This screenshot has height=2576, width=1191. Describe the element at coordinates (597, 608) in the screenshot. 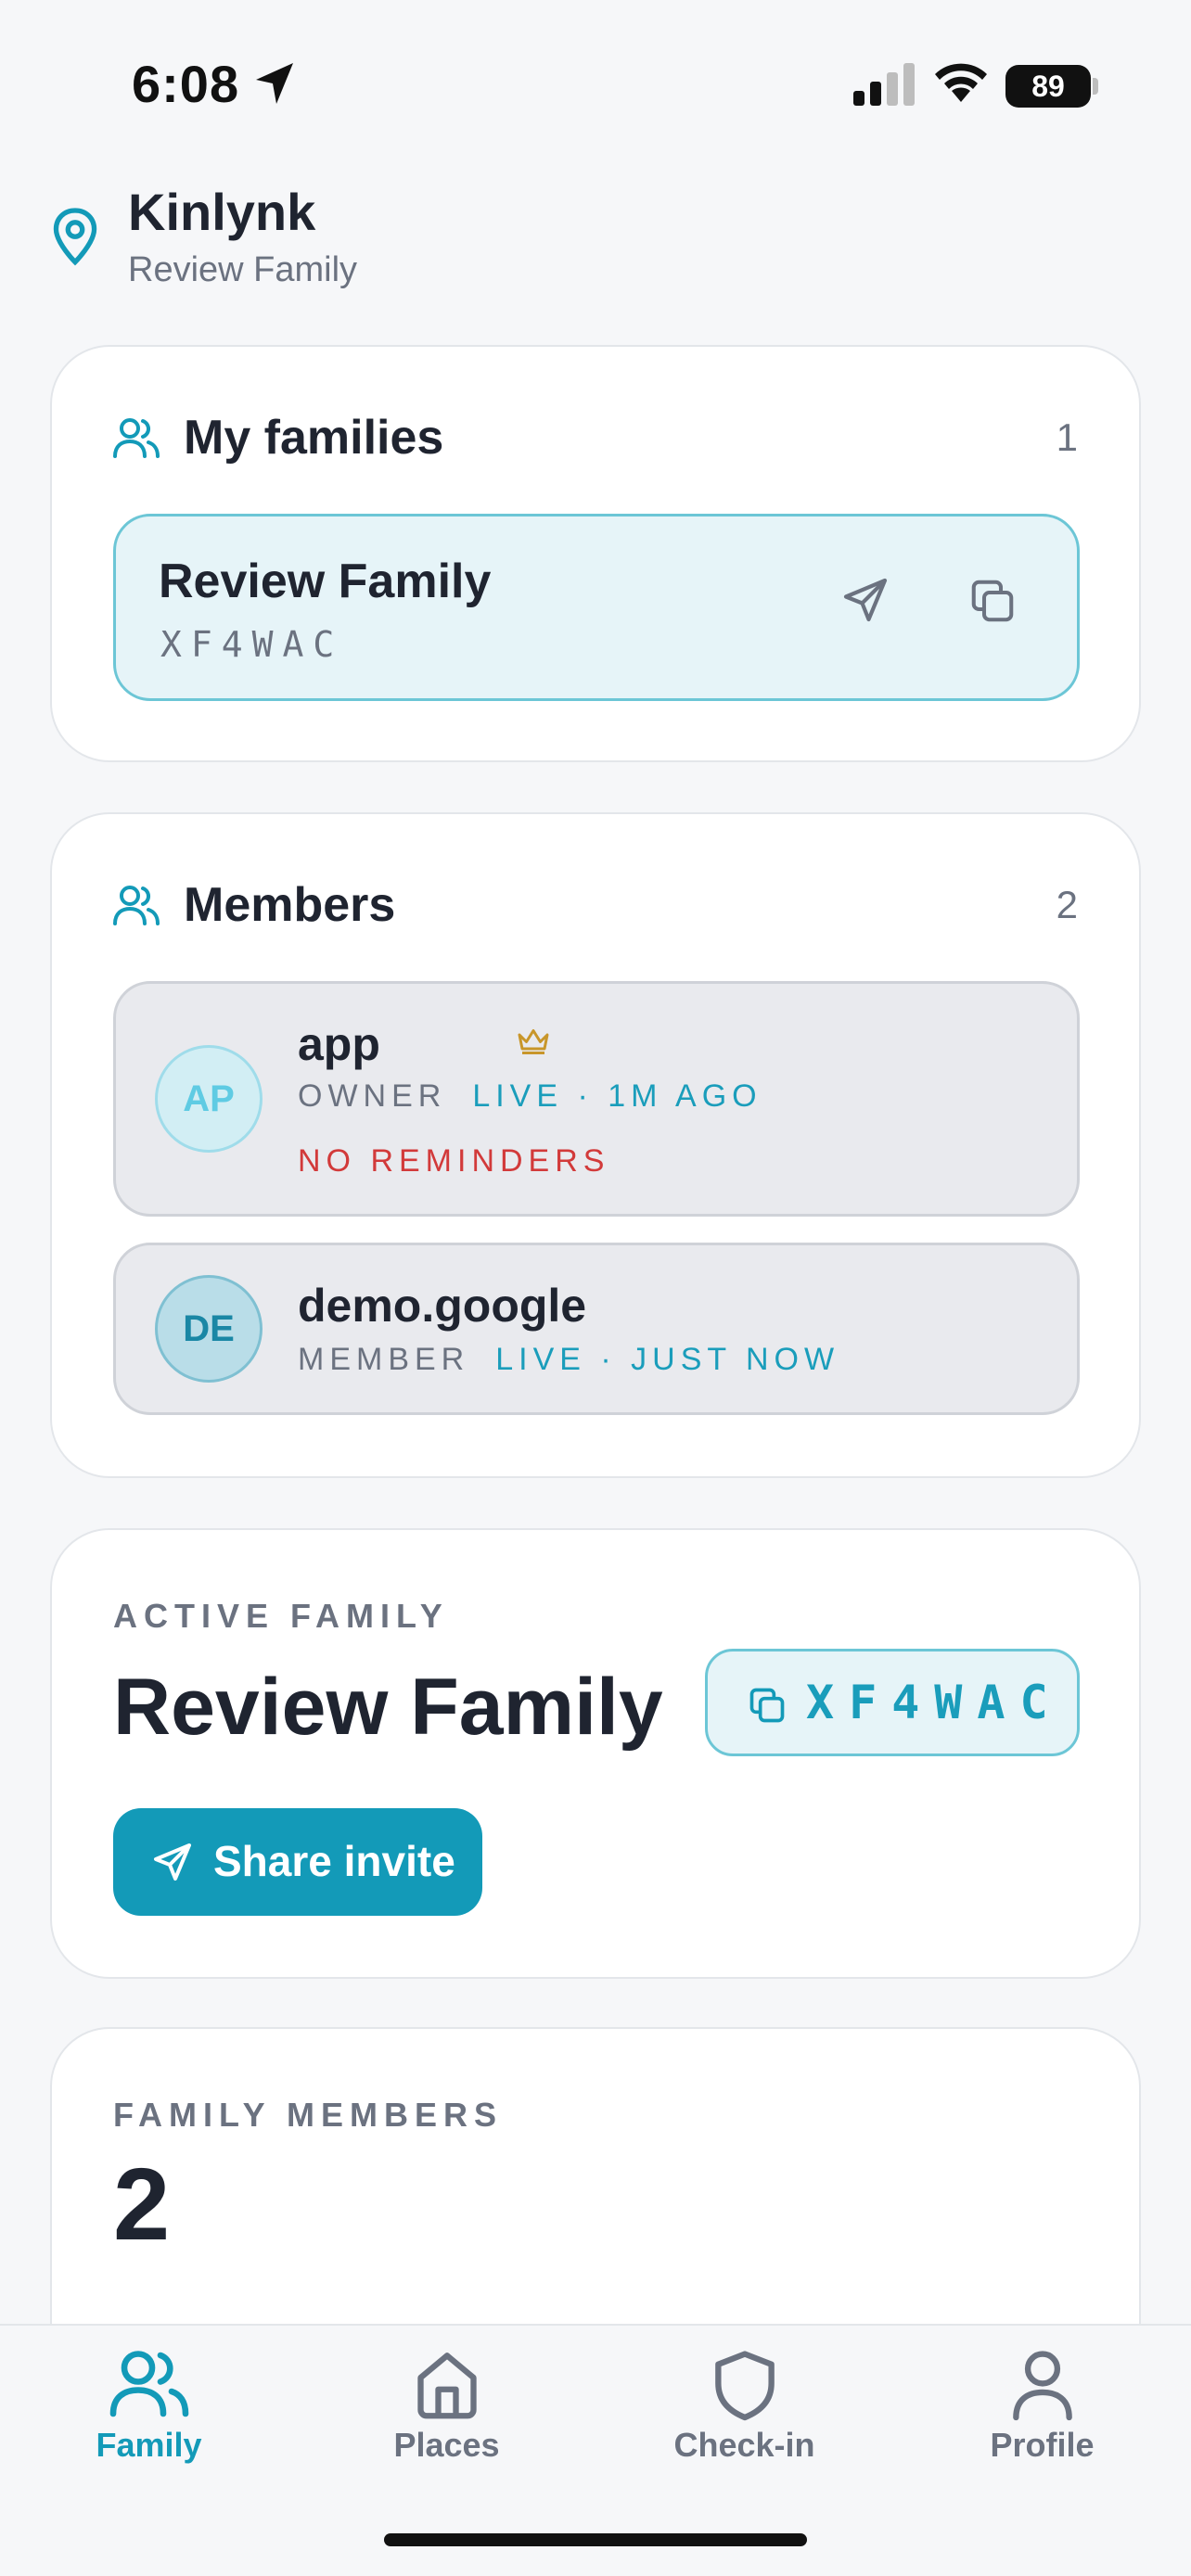

I see `family-item: Review Family XF4WAC` at that location.